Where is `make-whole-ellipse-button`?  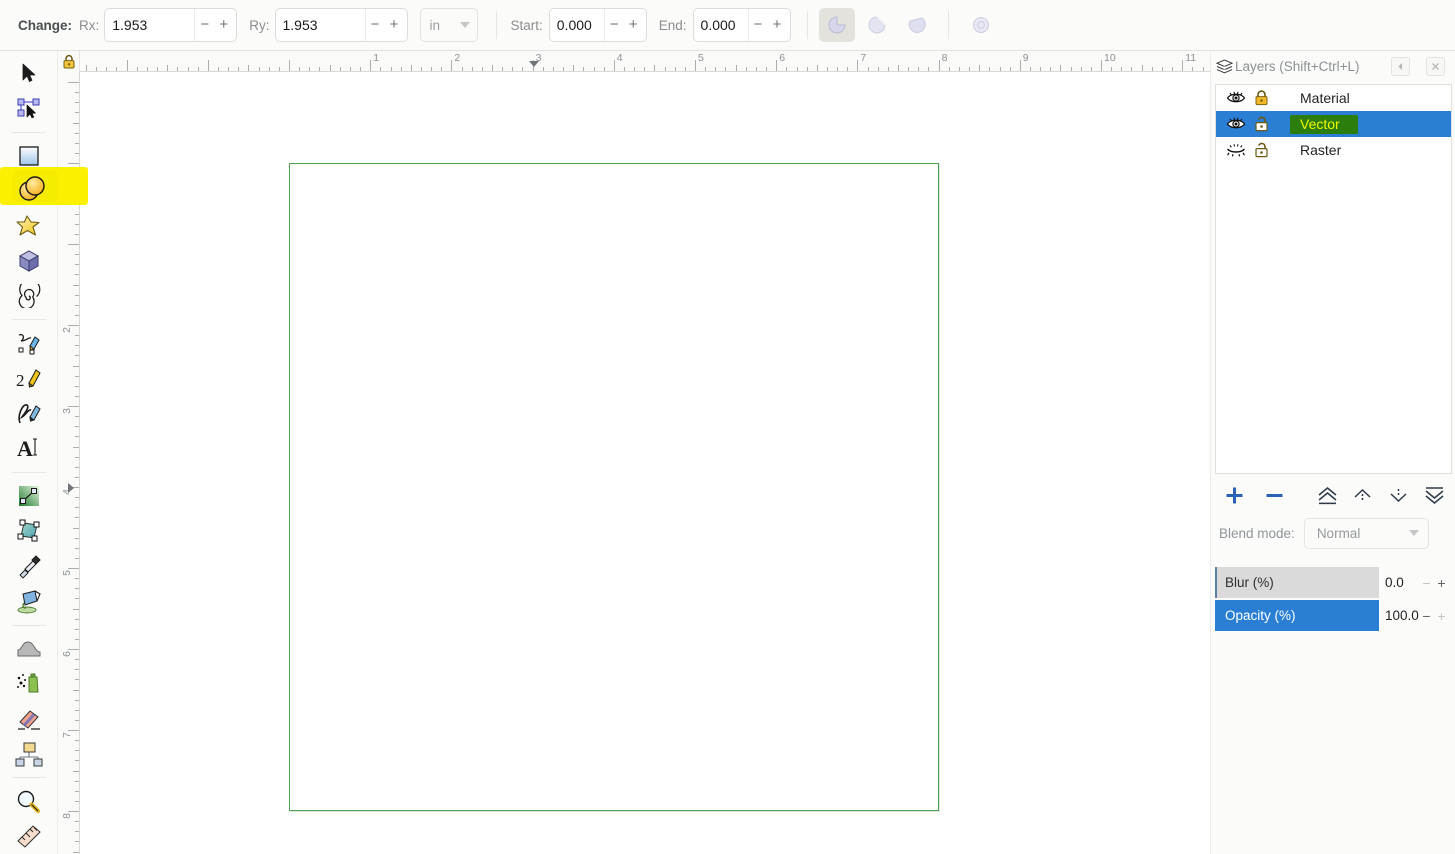
make-whole-ellipse-button is located at coordinates (981, 25).